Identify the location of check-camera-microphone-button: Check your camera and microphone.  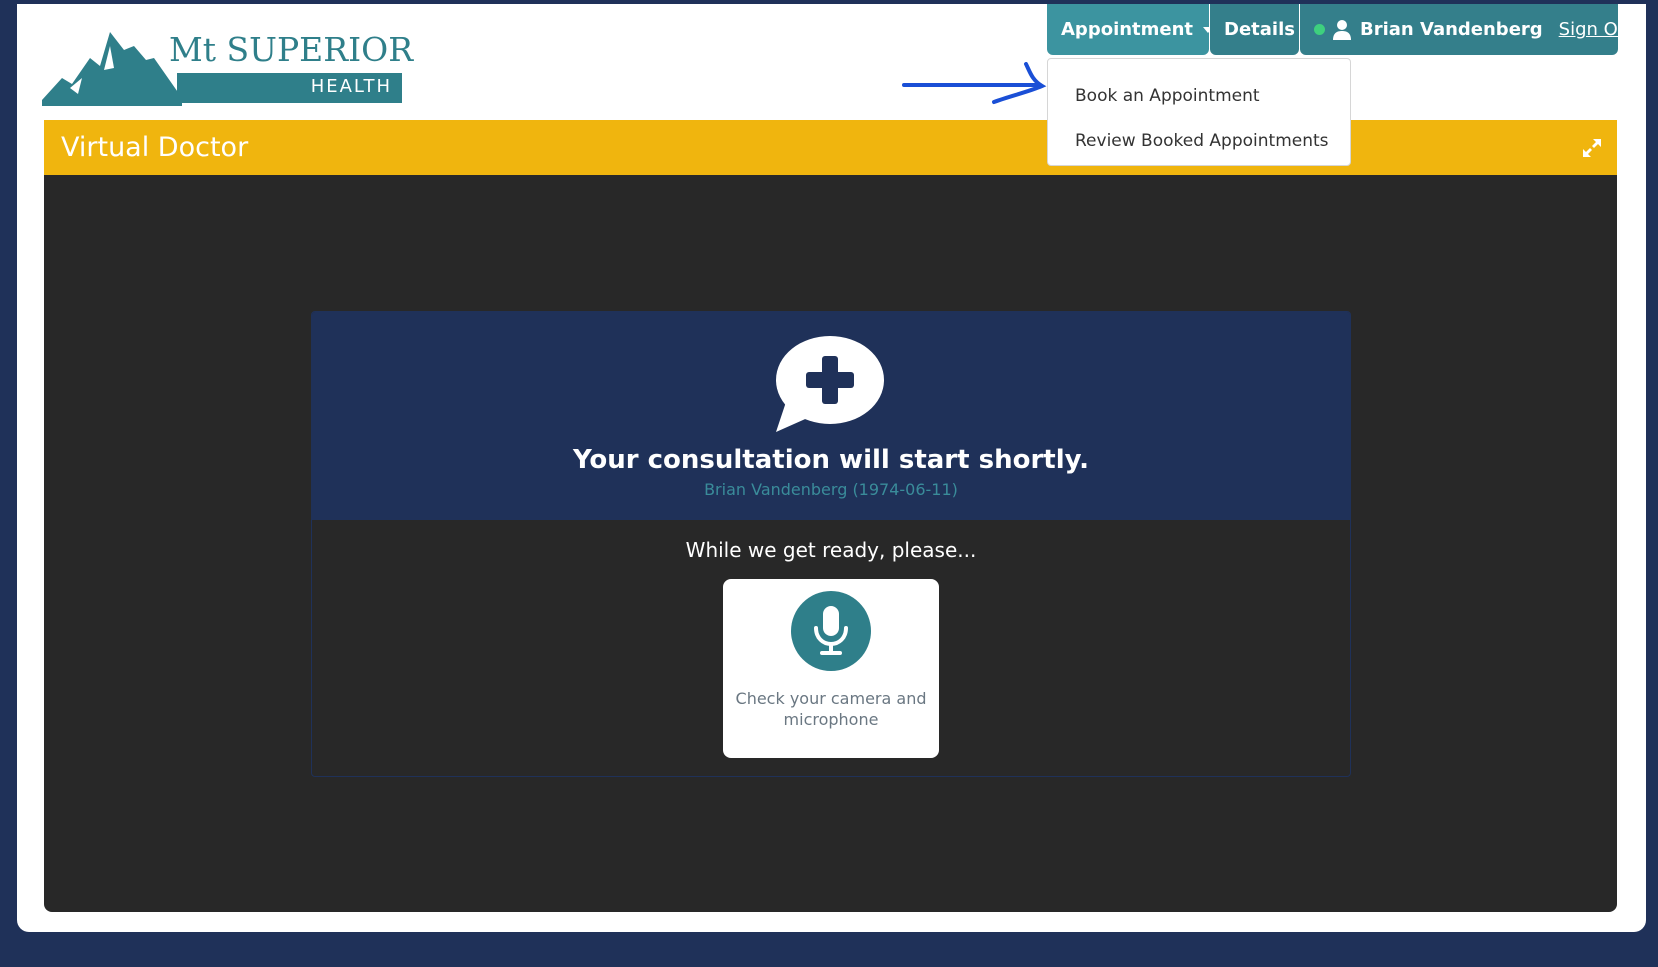
(831, 668).